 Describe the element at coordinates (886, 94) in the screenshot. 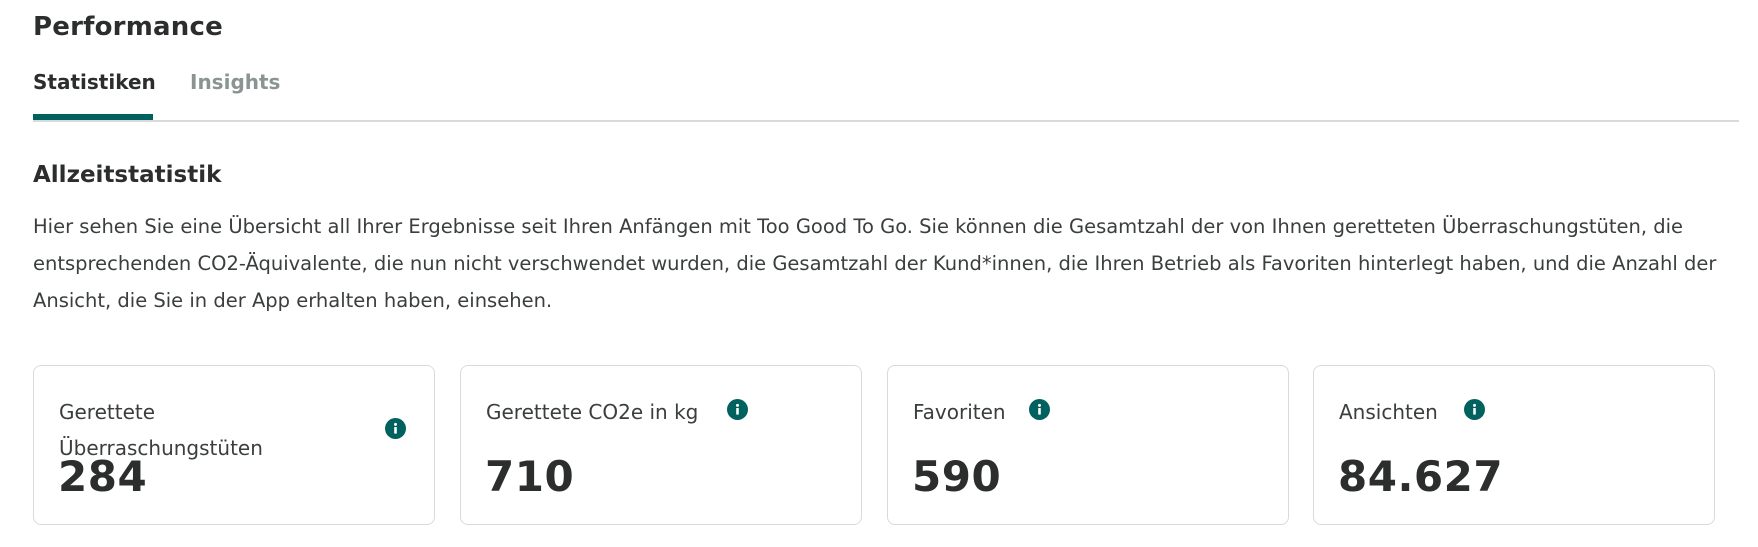

I see `tab-bar: Statistiken Insights` at that location.